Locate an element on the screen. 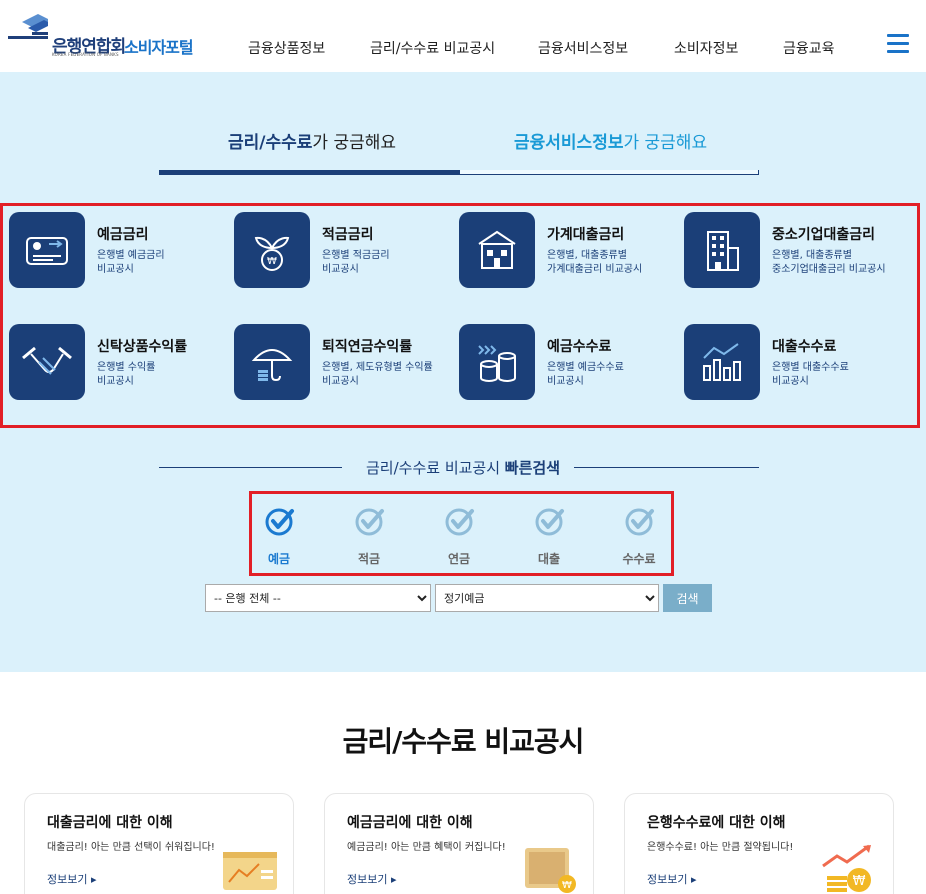 This screenshot has width=926, height=894. coin-growth-icon: ₩ is located at coordinates (846, 868).